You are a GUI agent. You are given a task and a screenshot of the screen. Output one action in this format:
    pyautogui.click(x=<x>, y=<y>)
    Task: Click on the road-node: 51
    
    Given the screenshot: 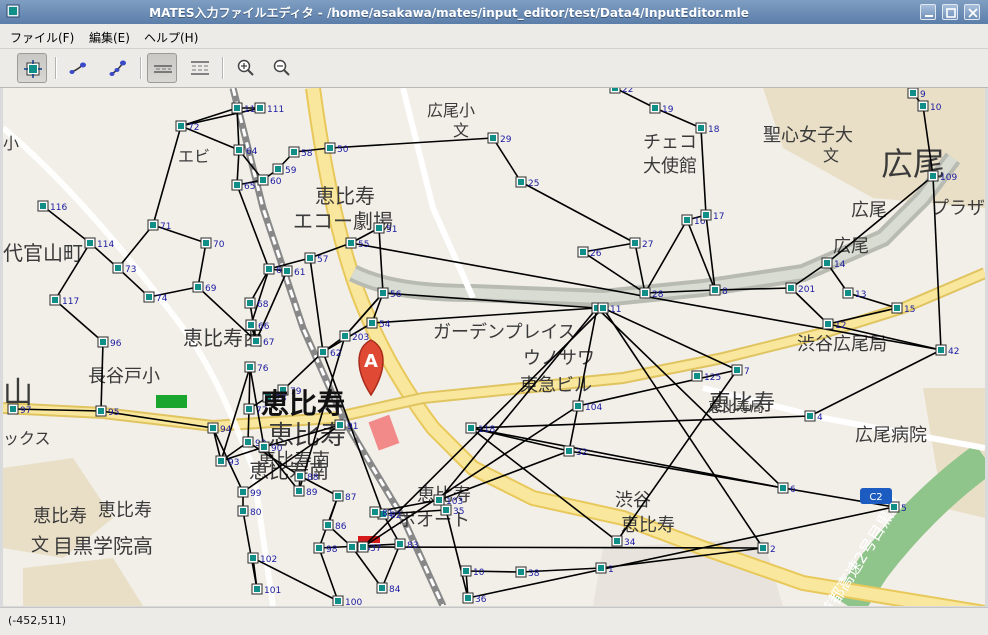 What is the action you would take?
    pyautogui.click(x=385, y=228)
    